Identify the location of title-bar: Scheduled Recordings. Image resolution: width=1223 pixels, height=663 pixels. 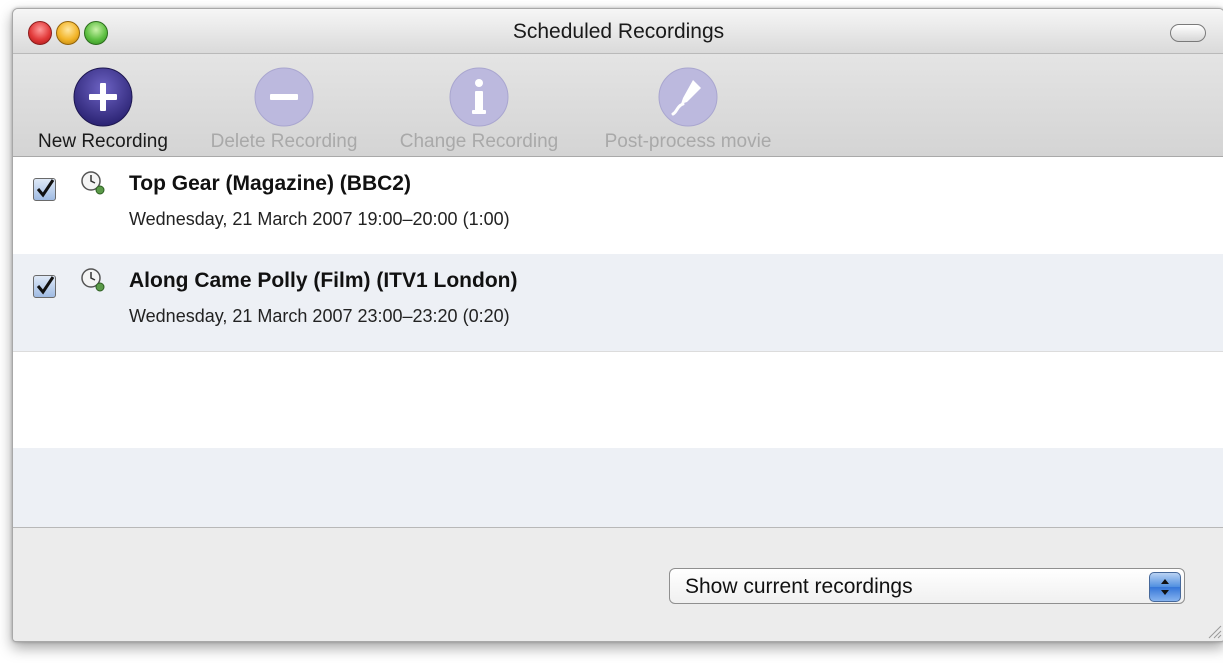
(618, 31).